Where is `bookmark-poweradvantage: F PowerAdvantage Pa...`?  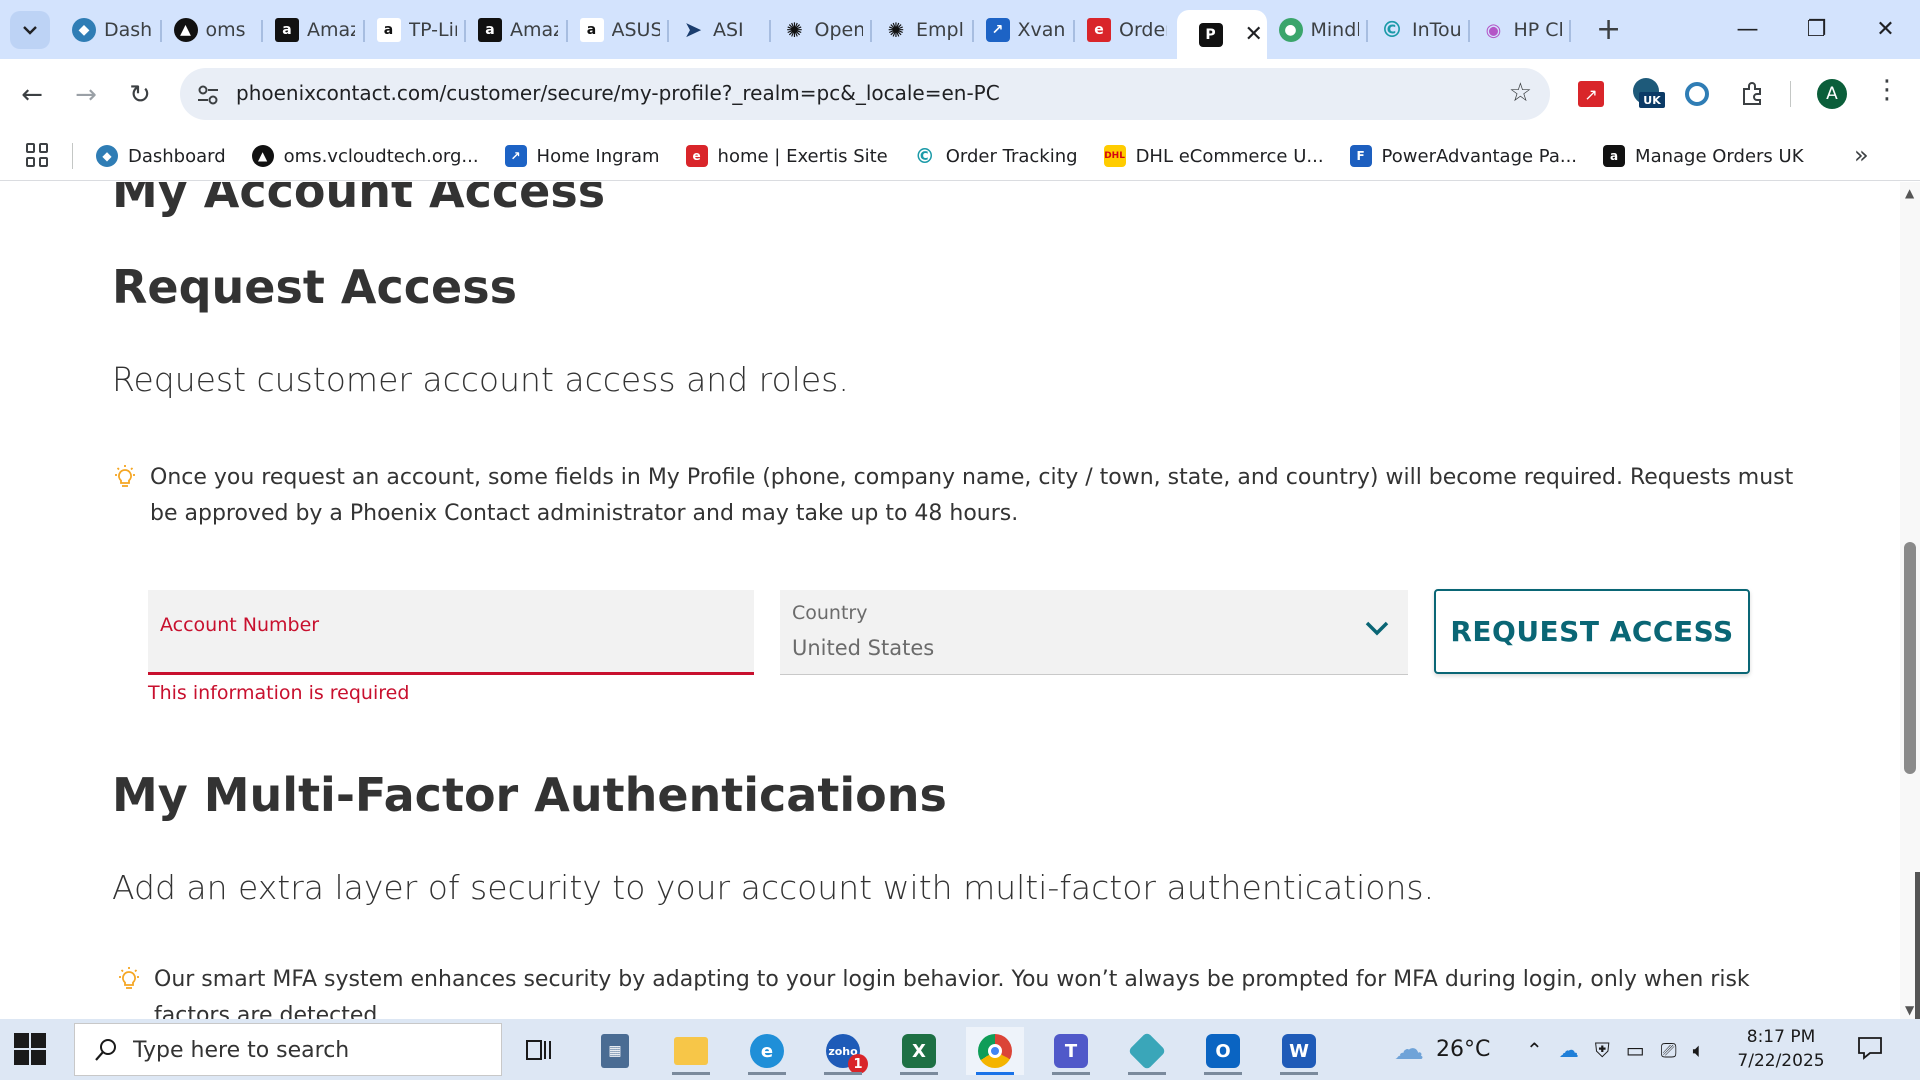
bookmark-poweradvantage: F PowerAdvantage Pa... is located at coordinates (1463, 156).